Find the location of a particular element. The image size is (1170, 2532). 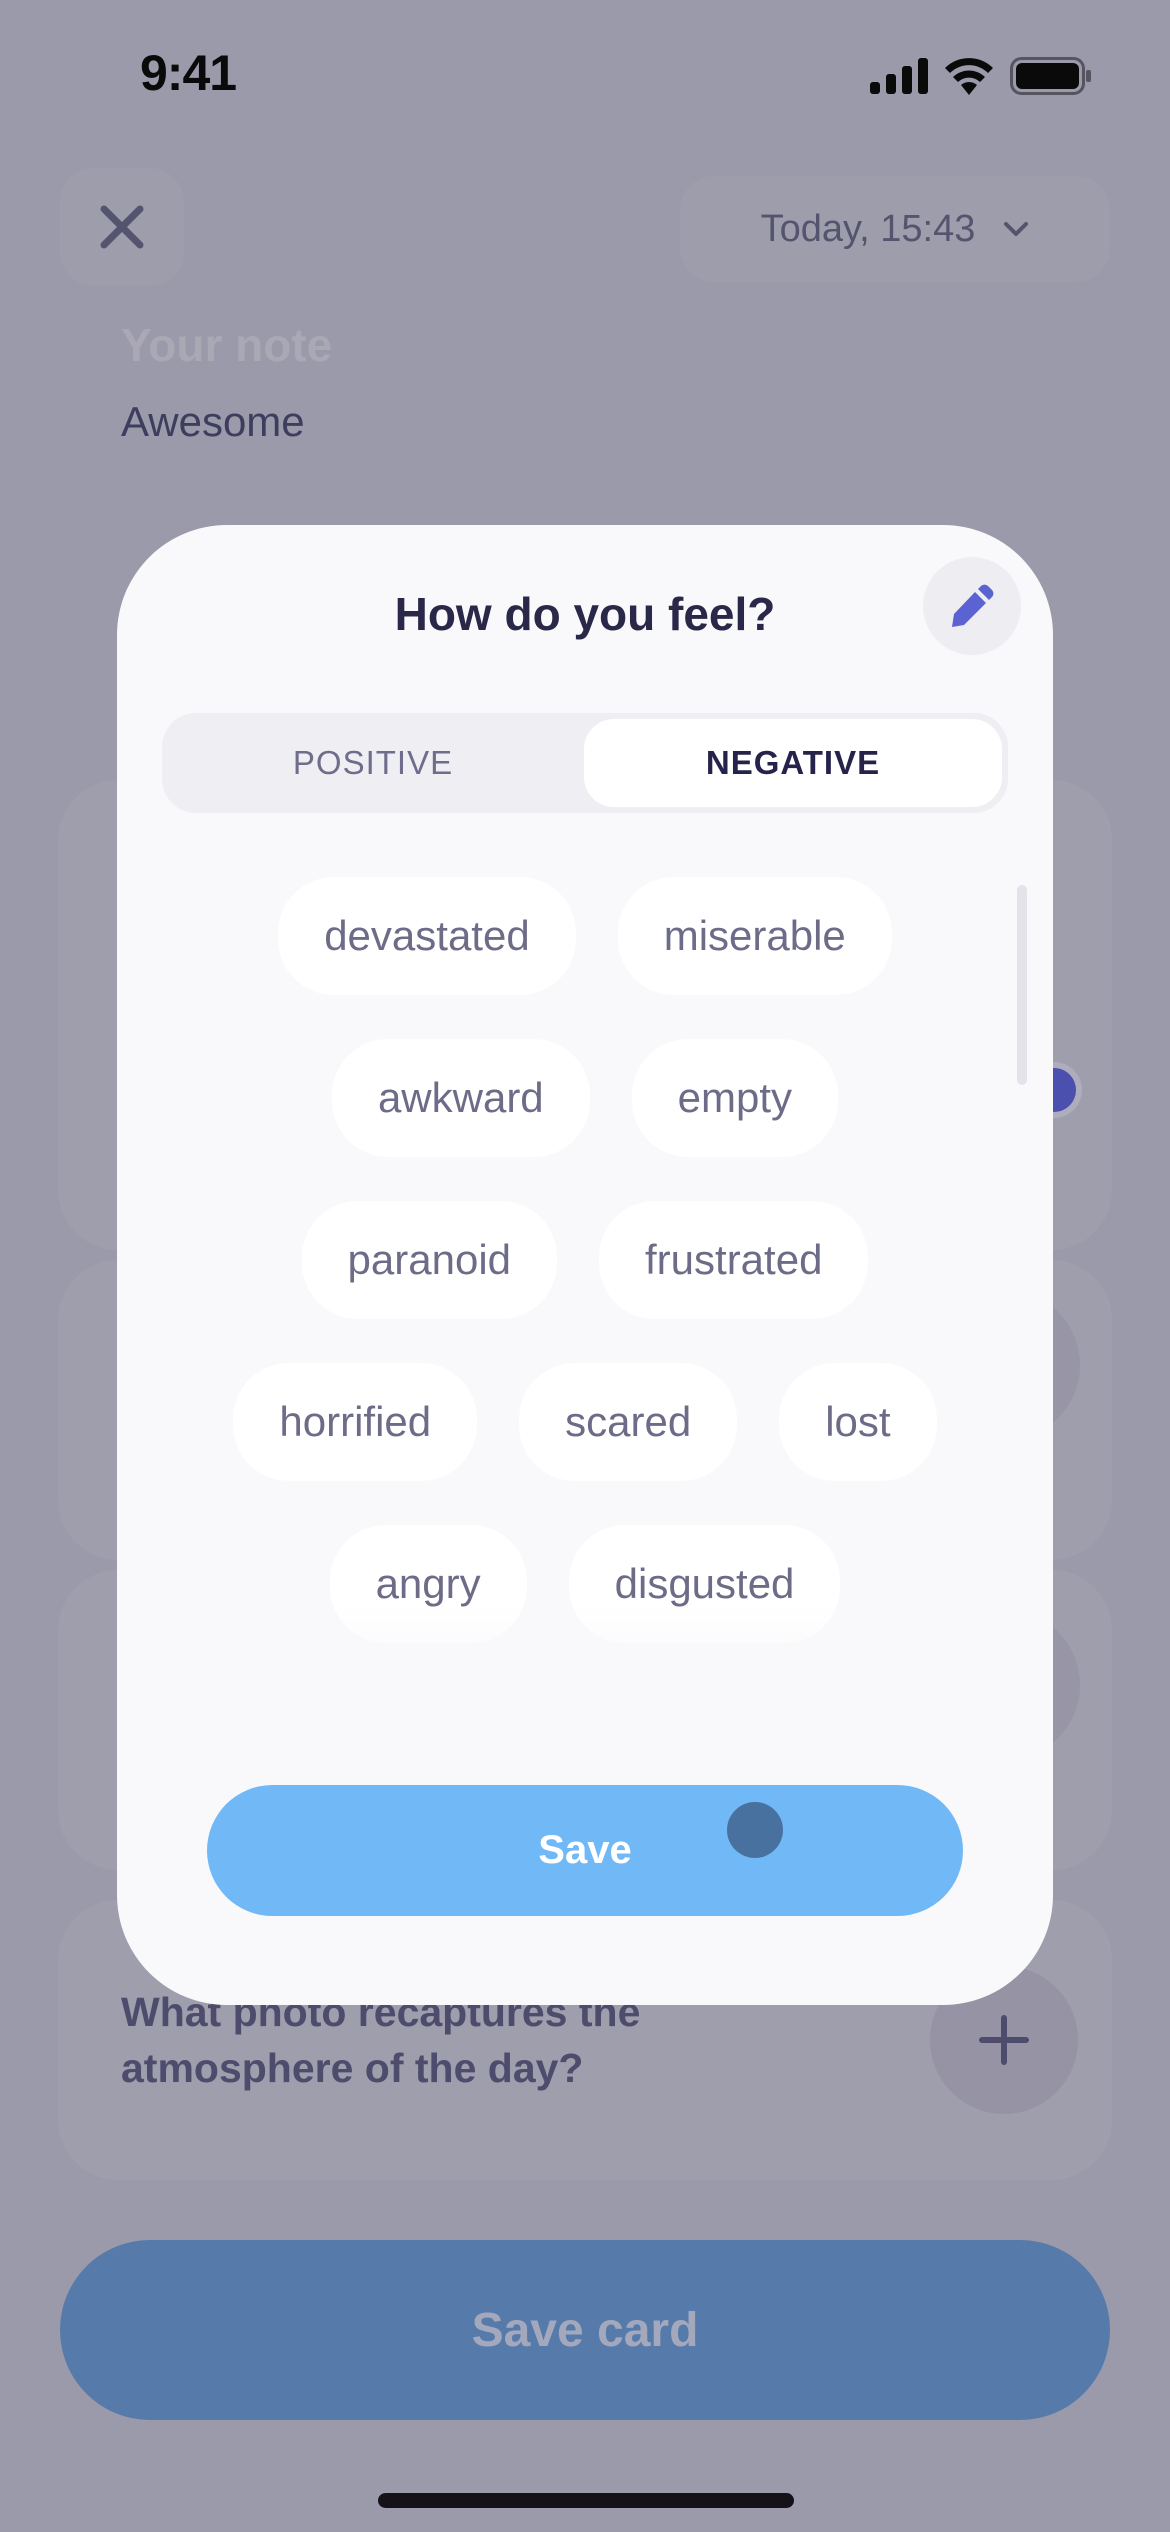

touch-indicator is located at coordinates (755, 1830).